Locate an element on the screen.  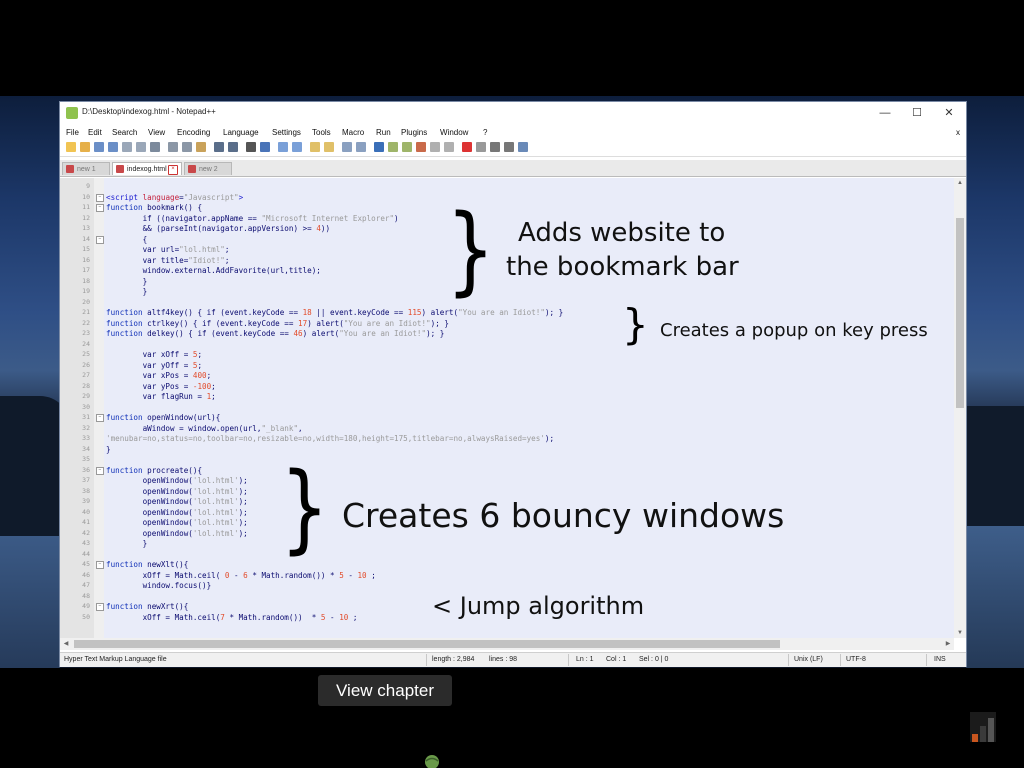
zoom-out-icon is located at coordinates (297, 147).